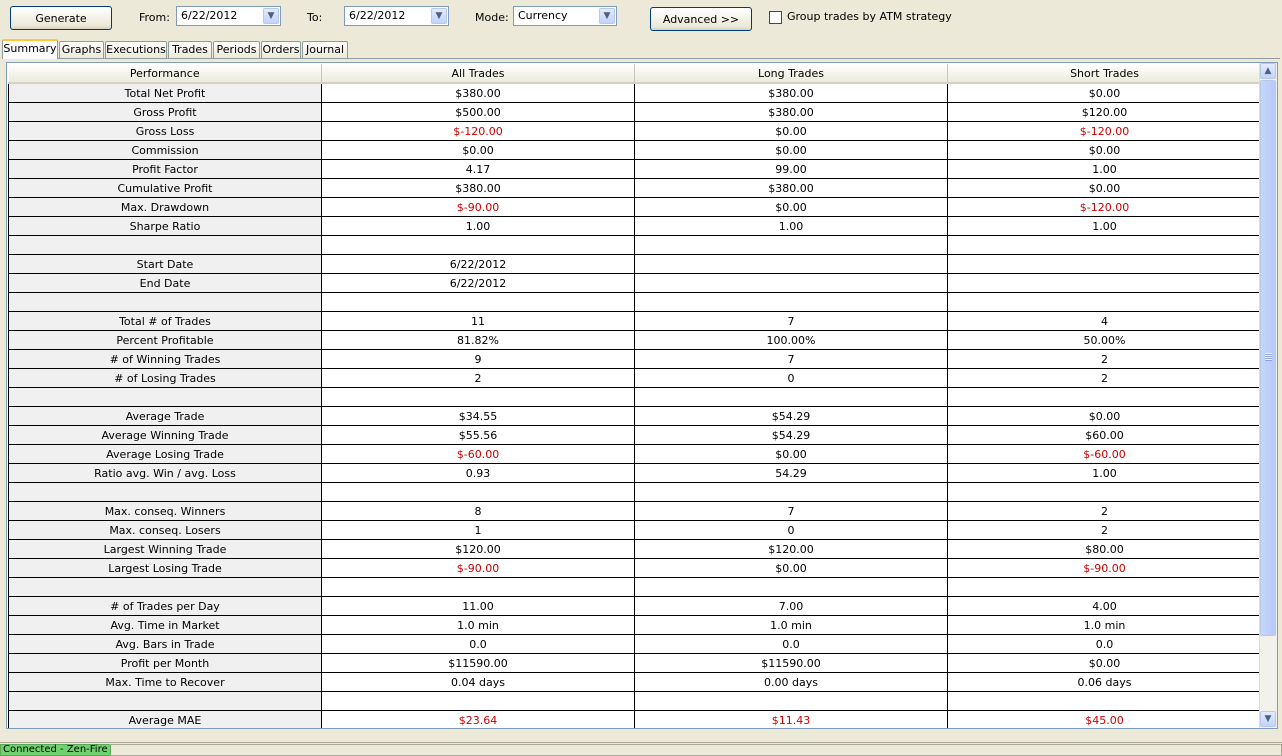 This screenshot has width=1282, height=756. I want to click on mode-select: Currency ▼, so click(565, 16).